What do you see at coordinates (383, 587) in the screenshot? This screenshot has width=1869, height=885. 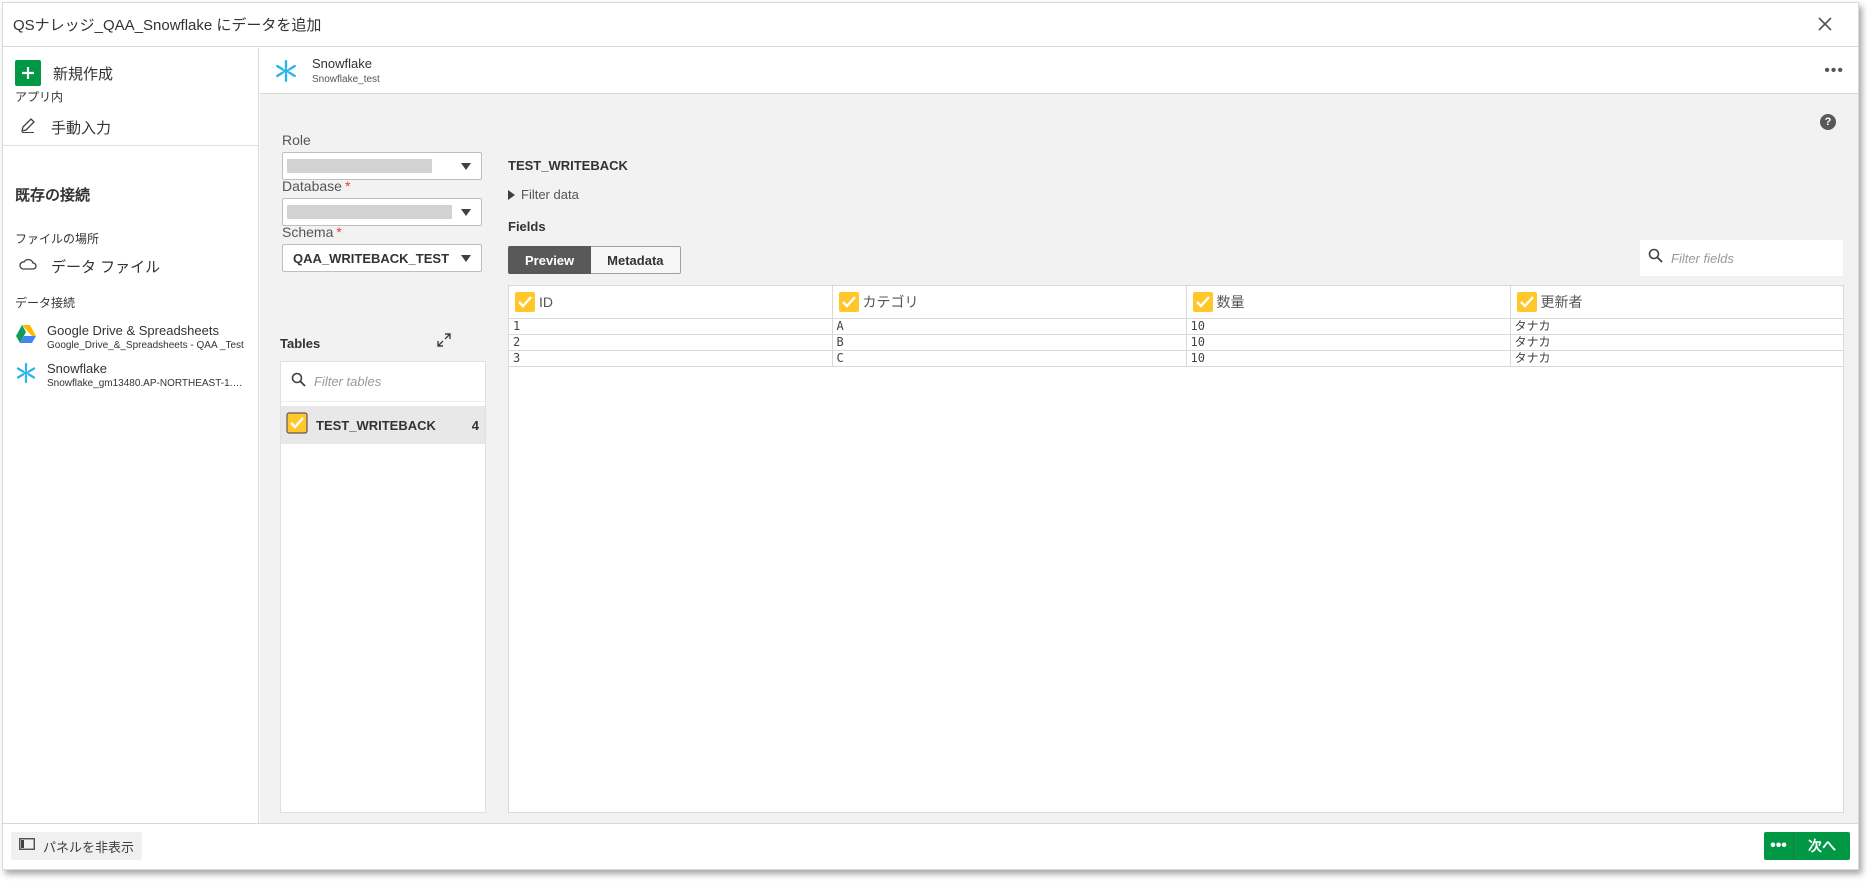 I see `tables-list-panel: Filter tables TEST_WRITEBACK 4` at bounding box center [383, 587].